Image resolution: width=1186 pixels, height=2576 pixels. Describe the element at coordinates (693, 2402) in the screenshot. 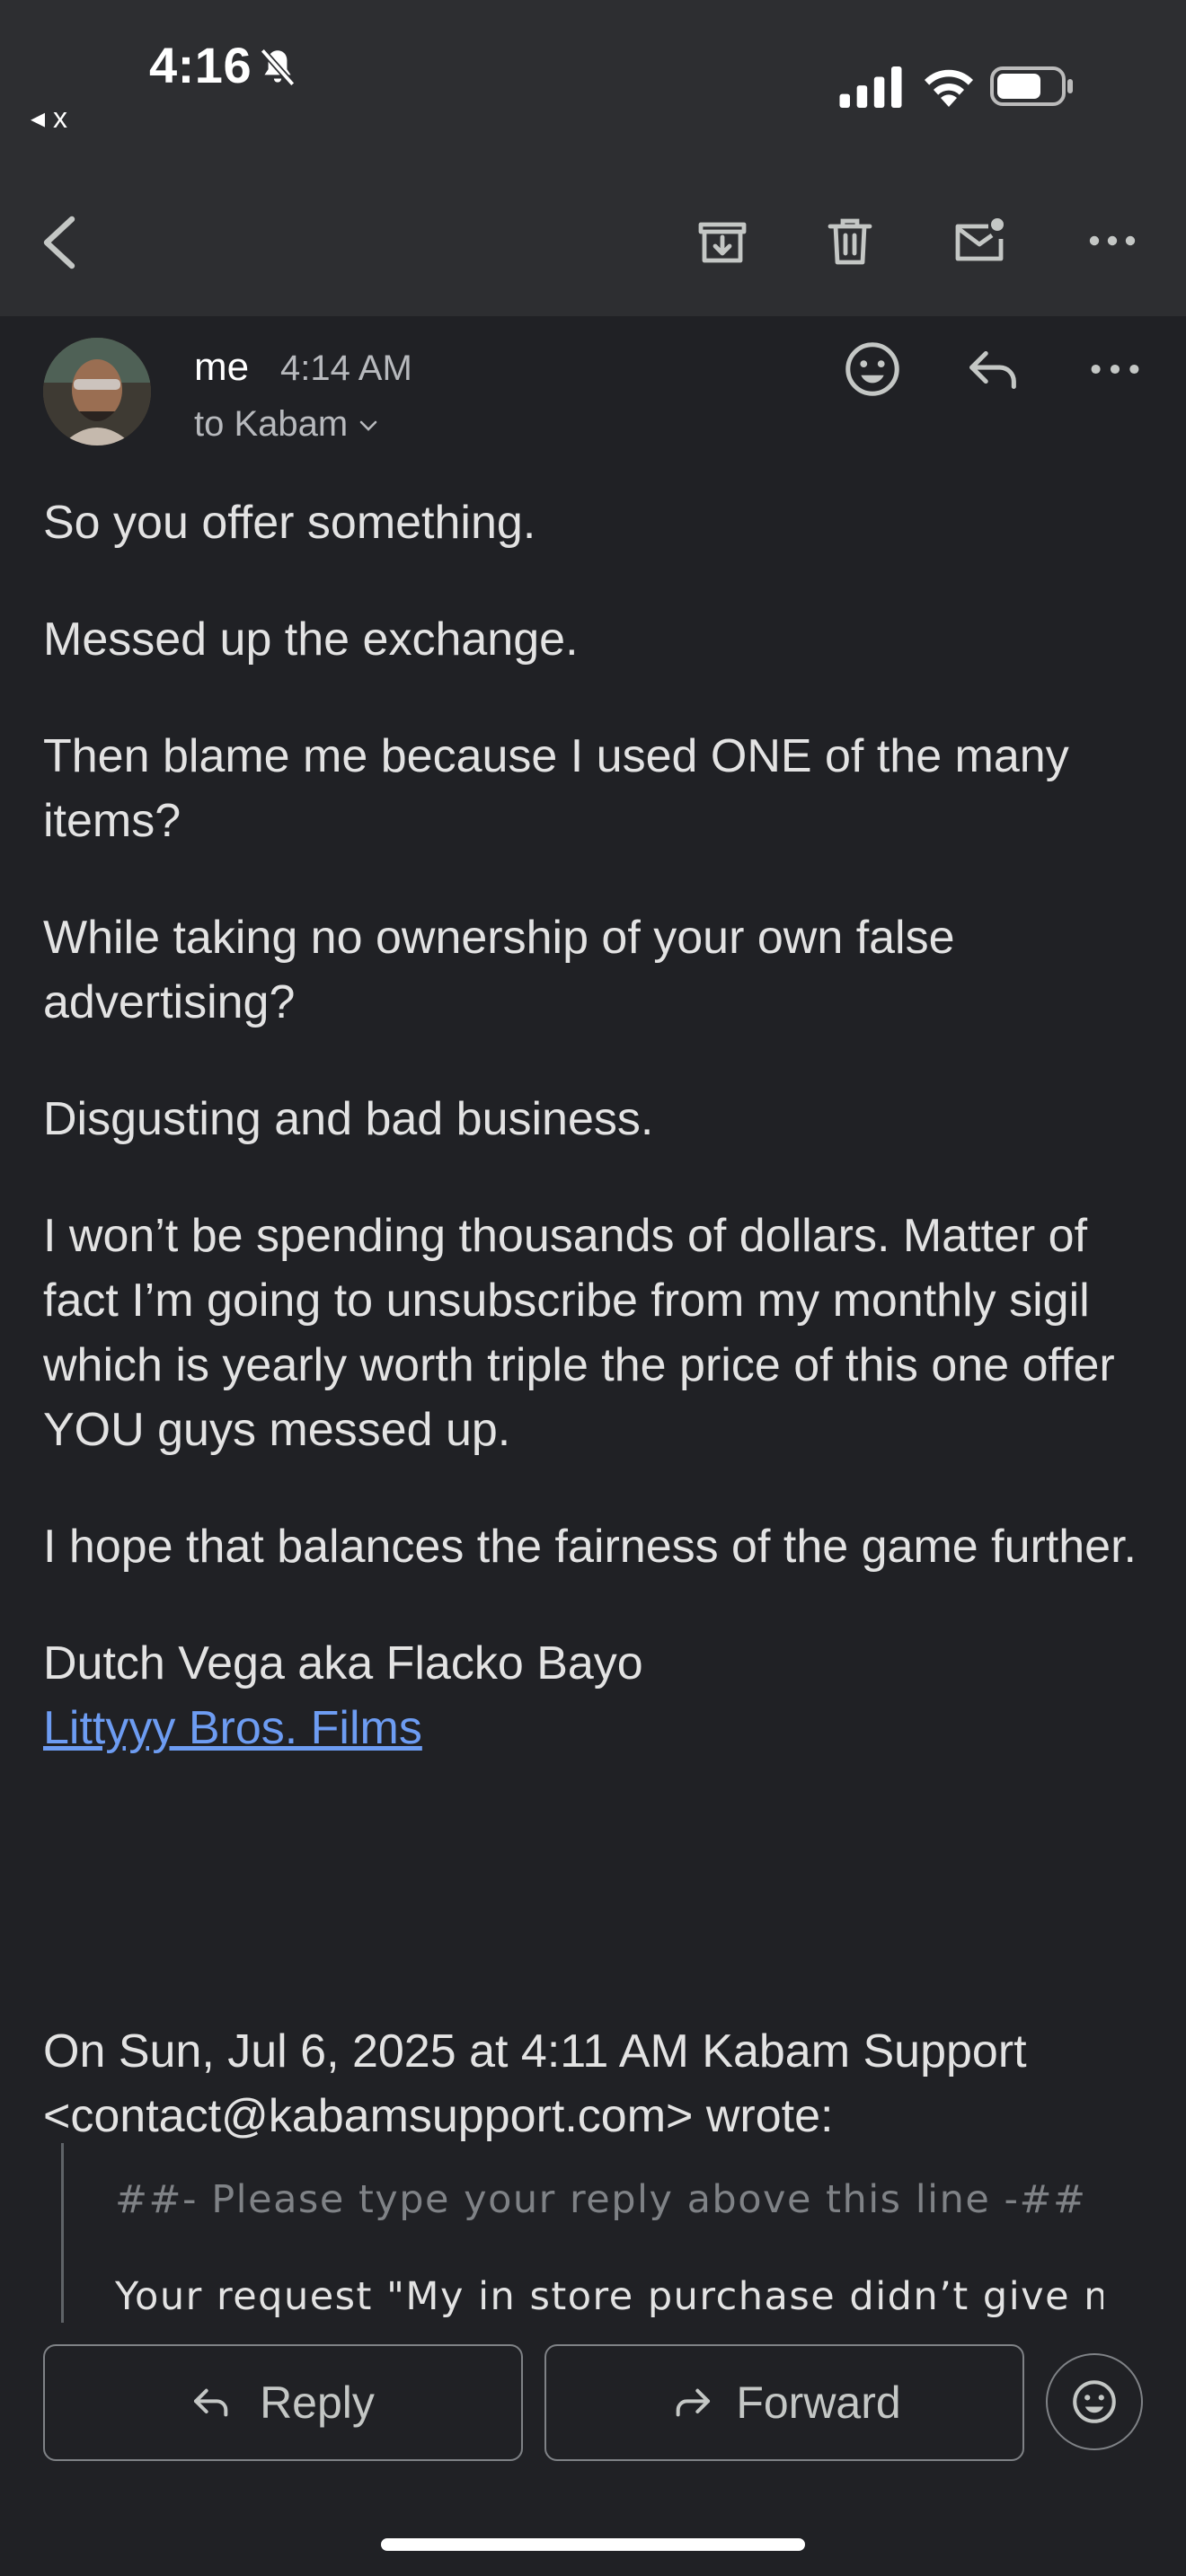

I see `forward-icon` at that location.